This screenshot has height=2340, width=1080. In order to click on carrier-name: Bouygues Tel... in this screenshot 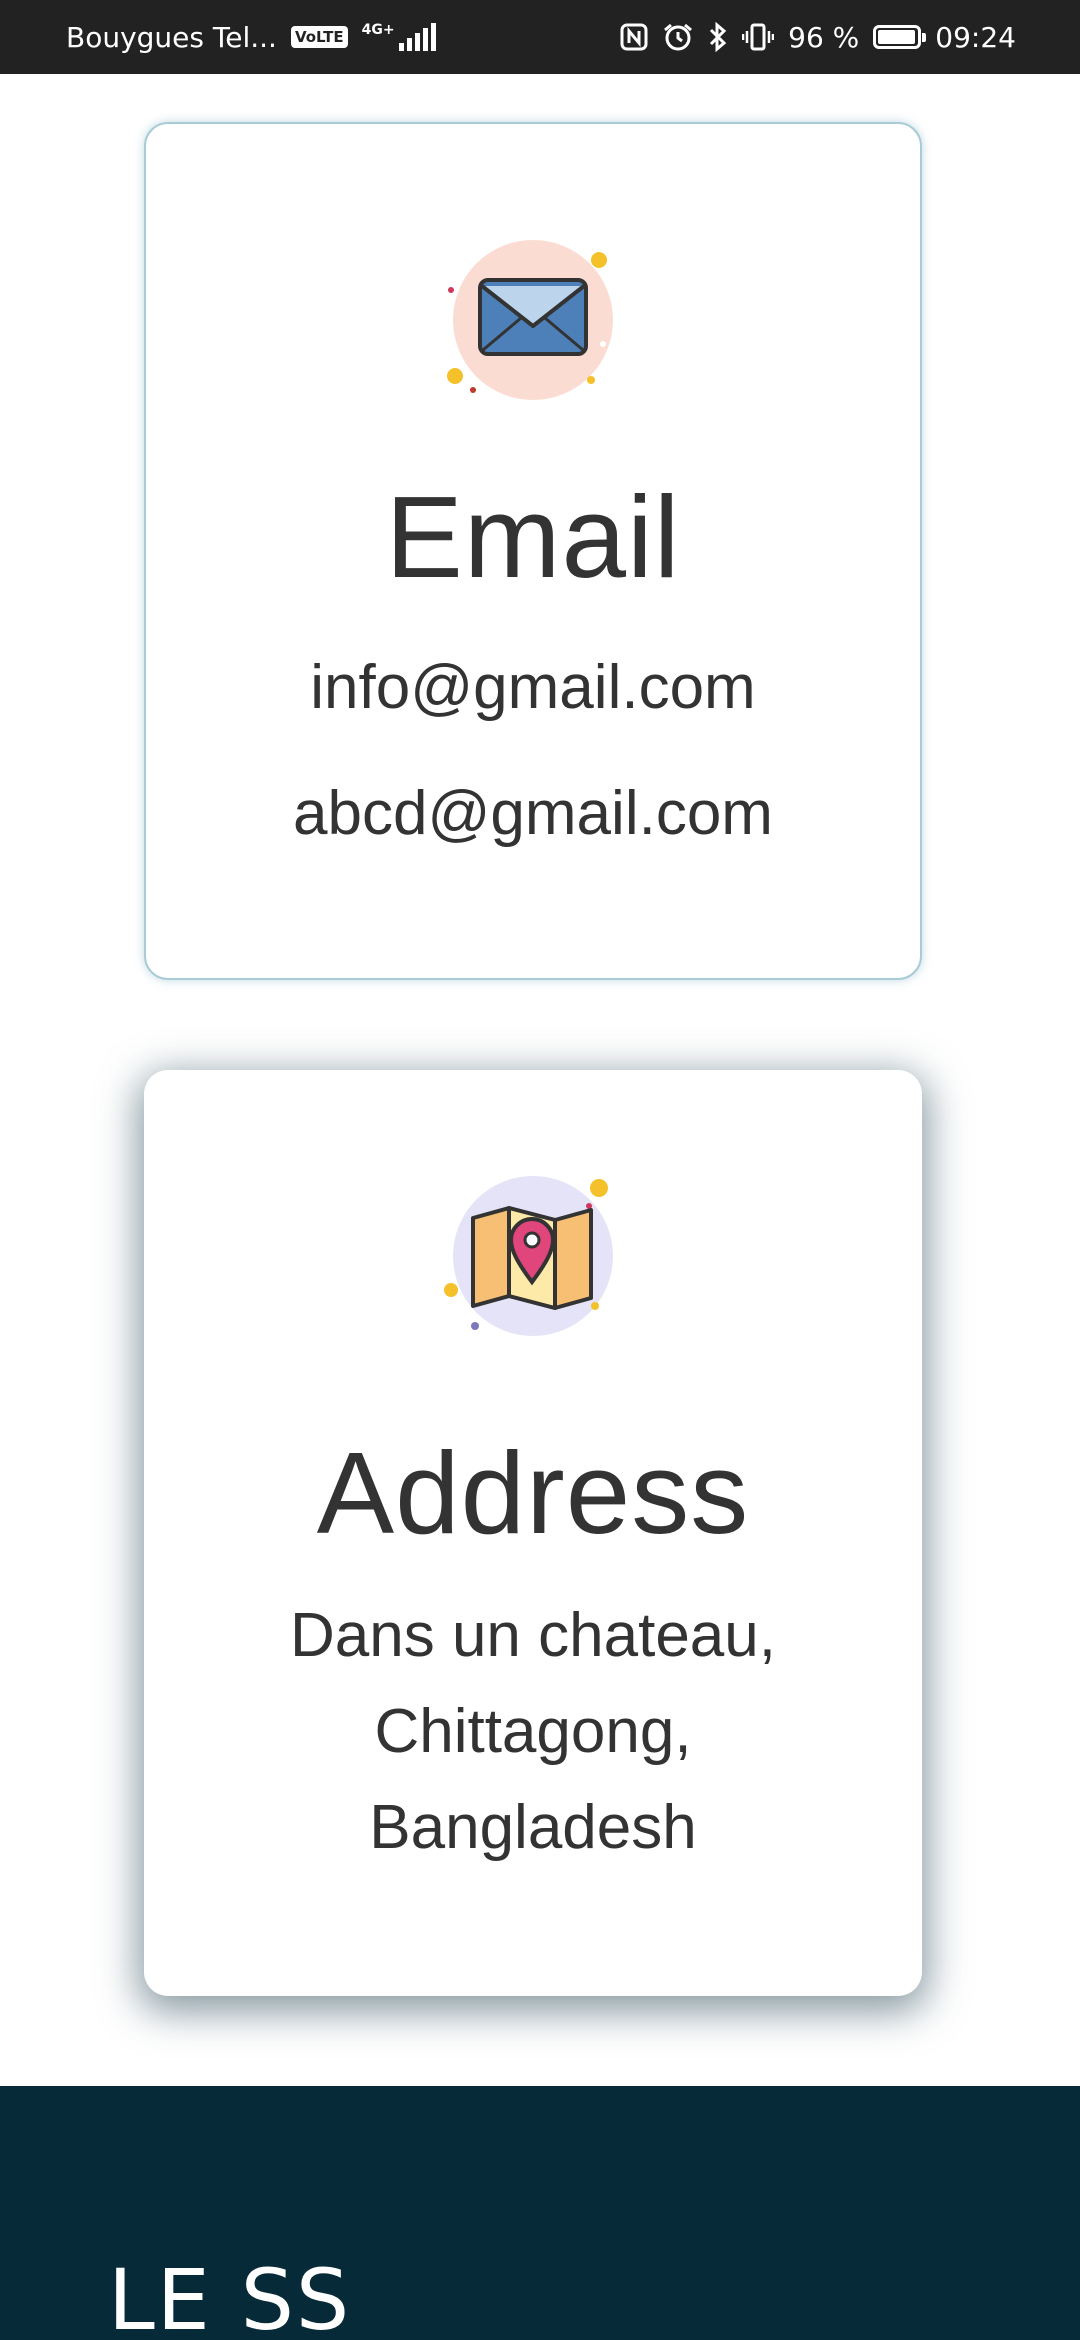, I will do `click(171, 37)`.